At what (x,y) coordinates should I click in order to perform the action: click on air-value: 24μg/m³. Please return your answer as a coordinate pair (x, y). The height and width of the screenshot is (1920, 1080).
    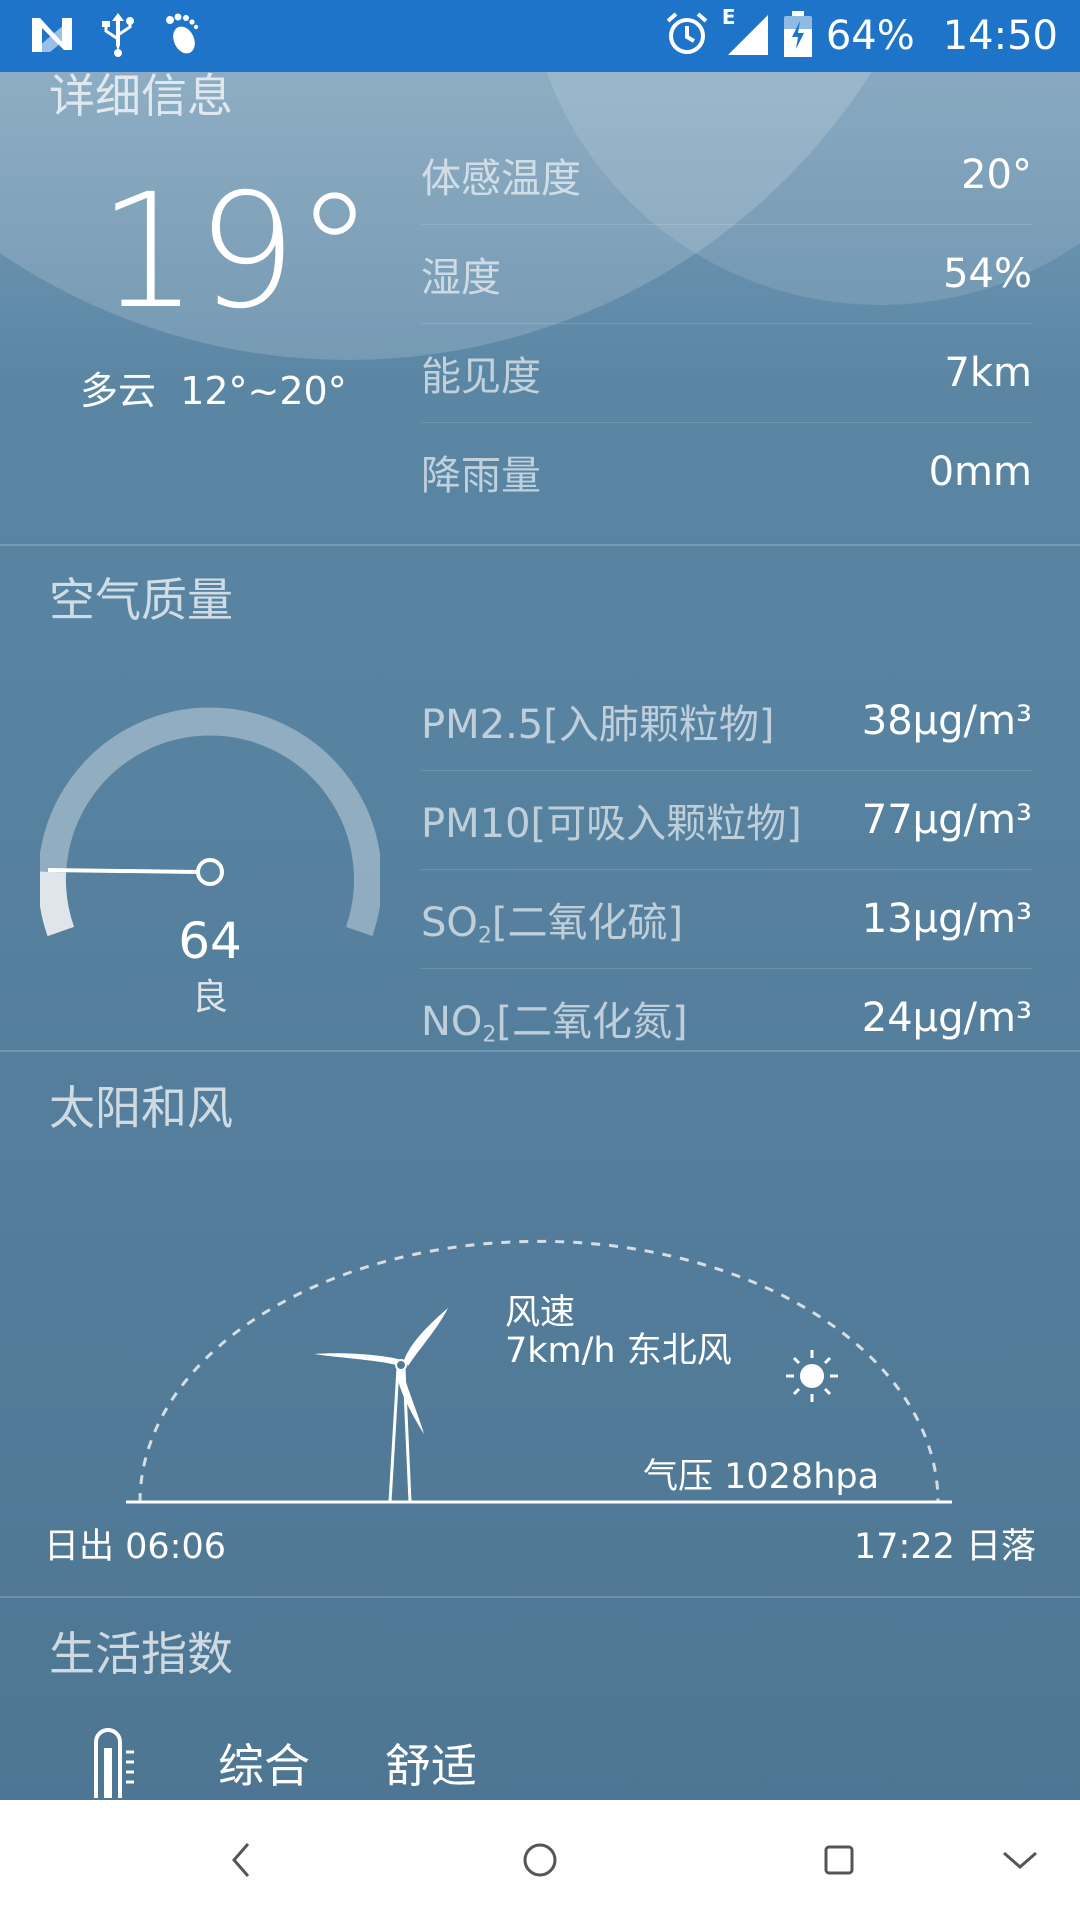
    Looking at the image, I should click on (946, 1018).